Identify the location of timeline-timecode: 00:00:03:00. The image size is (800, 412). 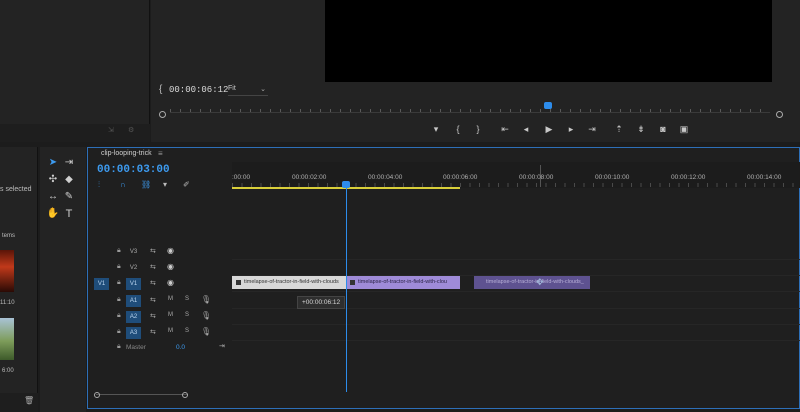
(133, 170).